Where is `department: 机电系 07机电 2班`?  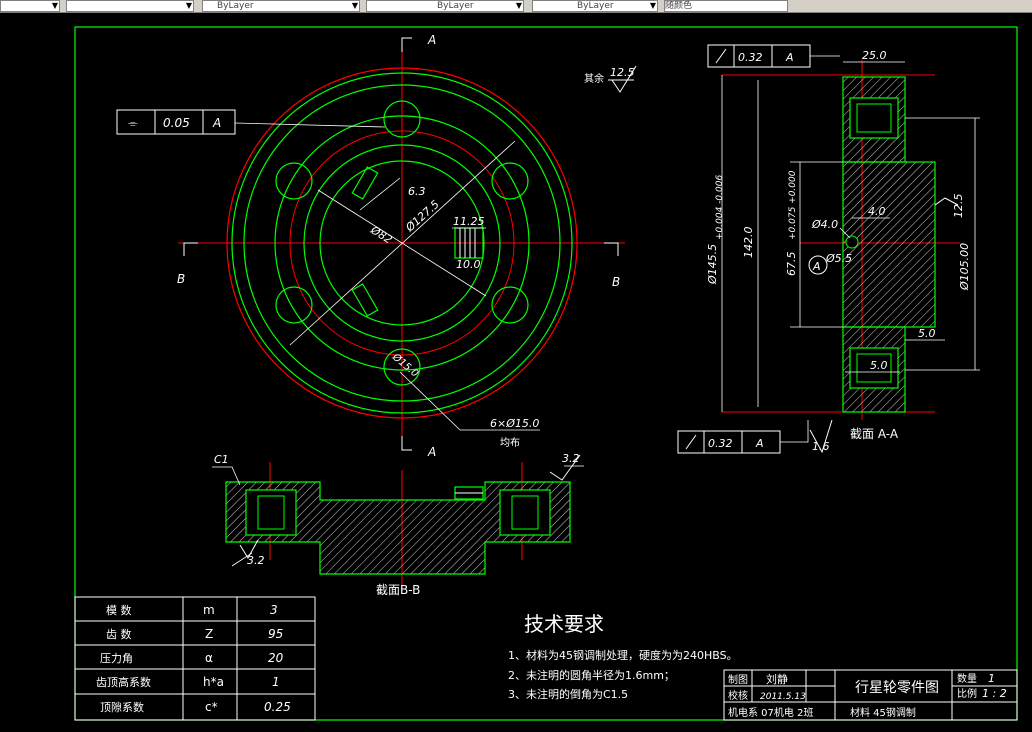
department: 机电系 07机电 2班 is located at coordinates (770, 712).